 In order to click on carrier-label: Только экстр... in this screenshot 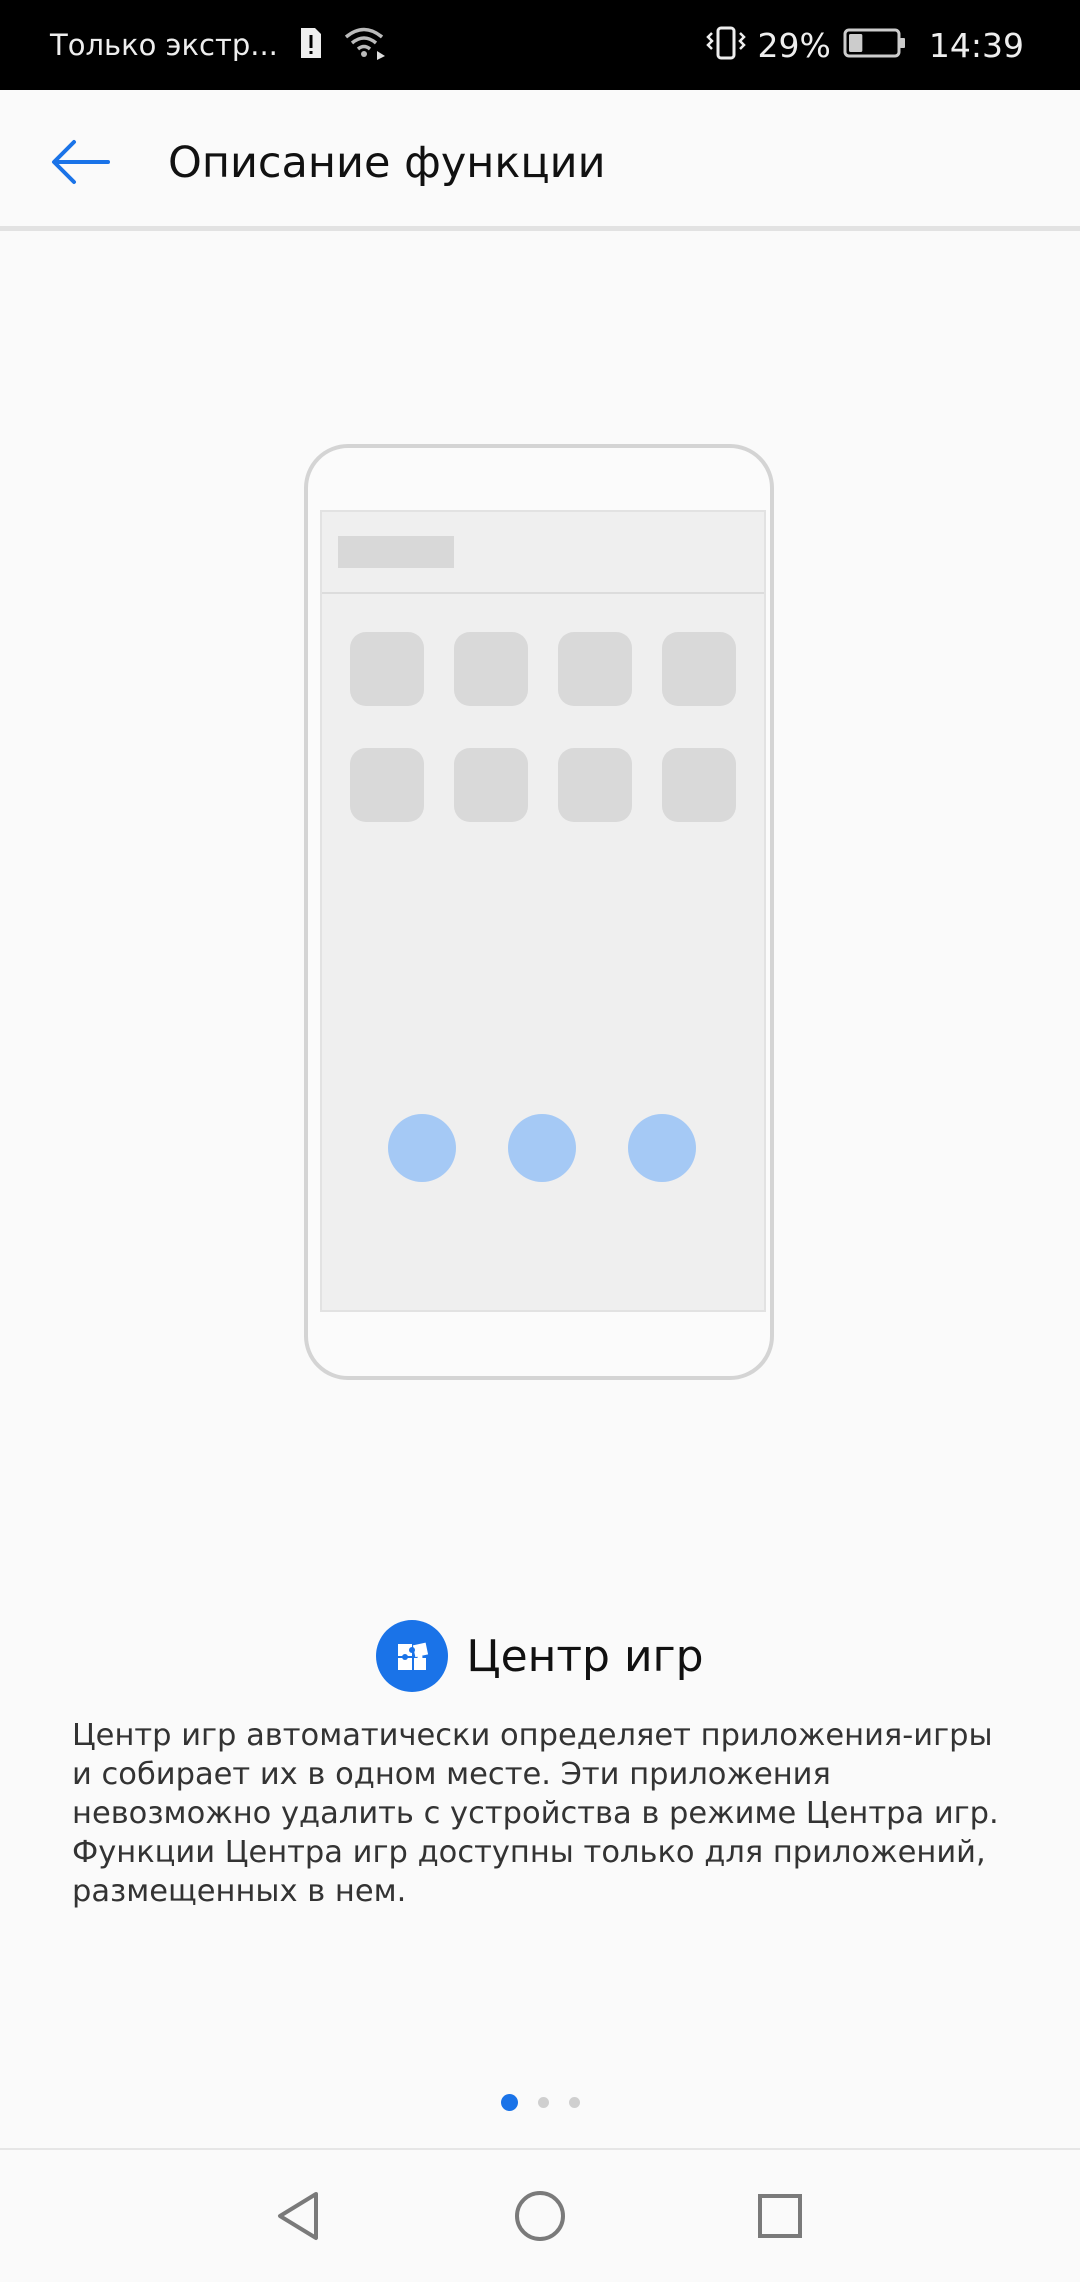, I will do `click(164, 45)`.